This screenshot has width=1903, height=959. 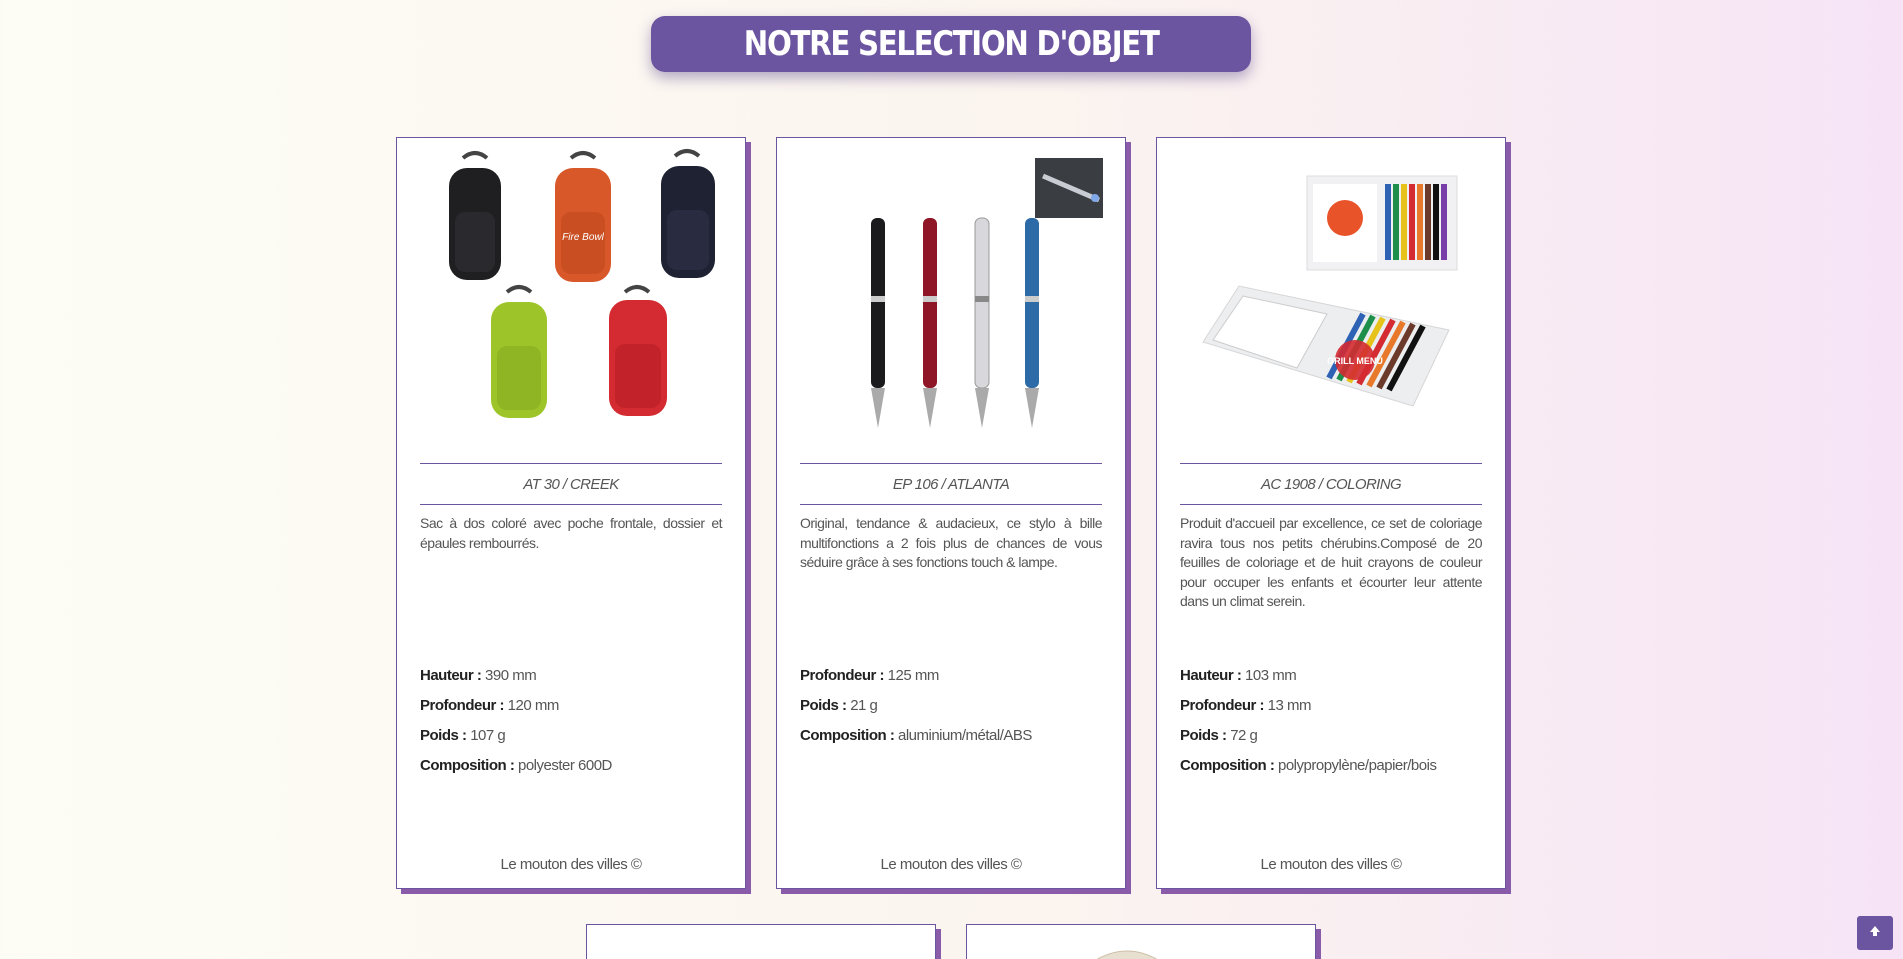 I want to click on coloring-box-large: GRILL MENU, so click(x=1326, y=346).